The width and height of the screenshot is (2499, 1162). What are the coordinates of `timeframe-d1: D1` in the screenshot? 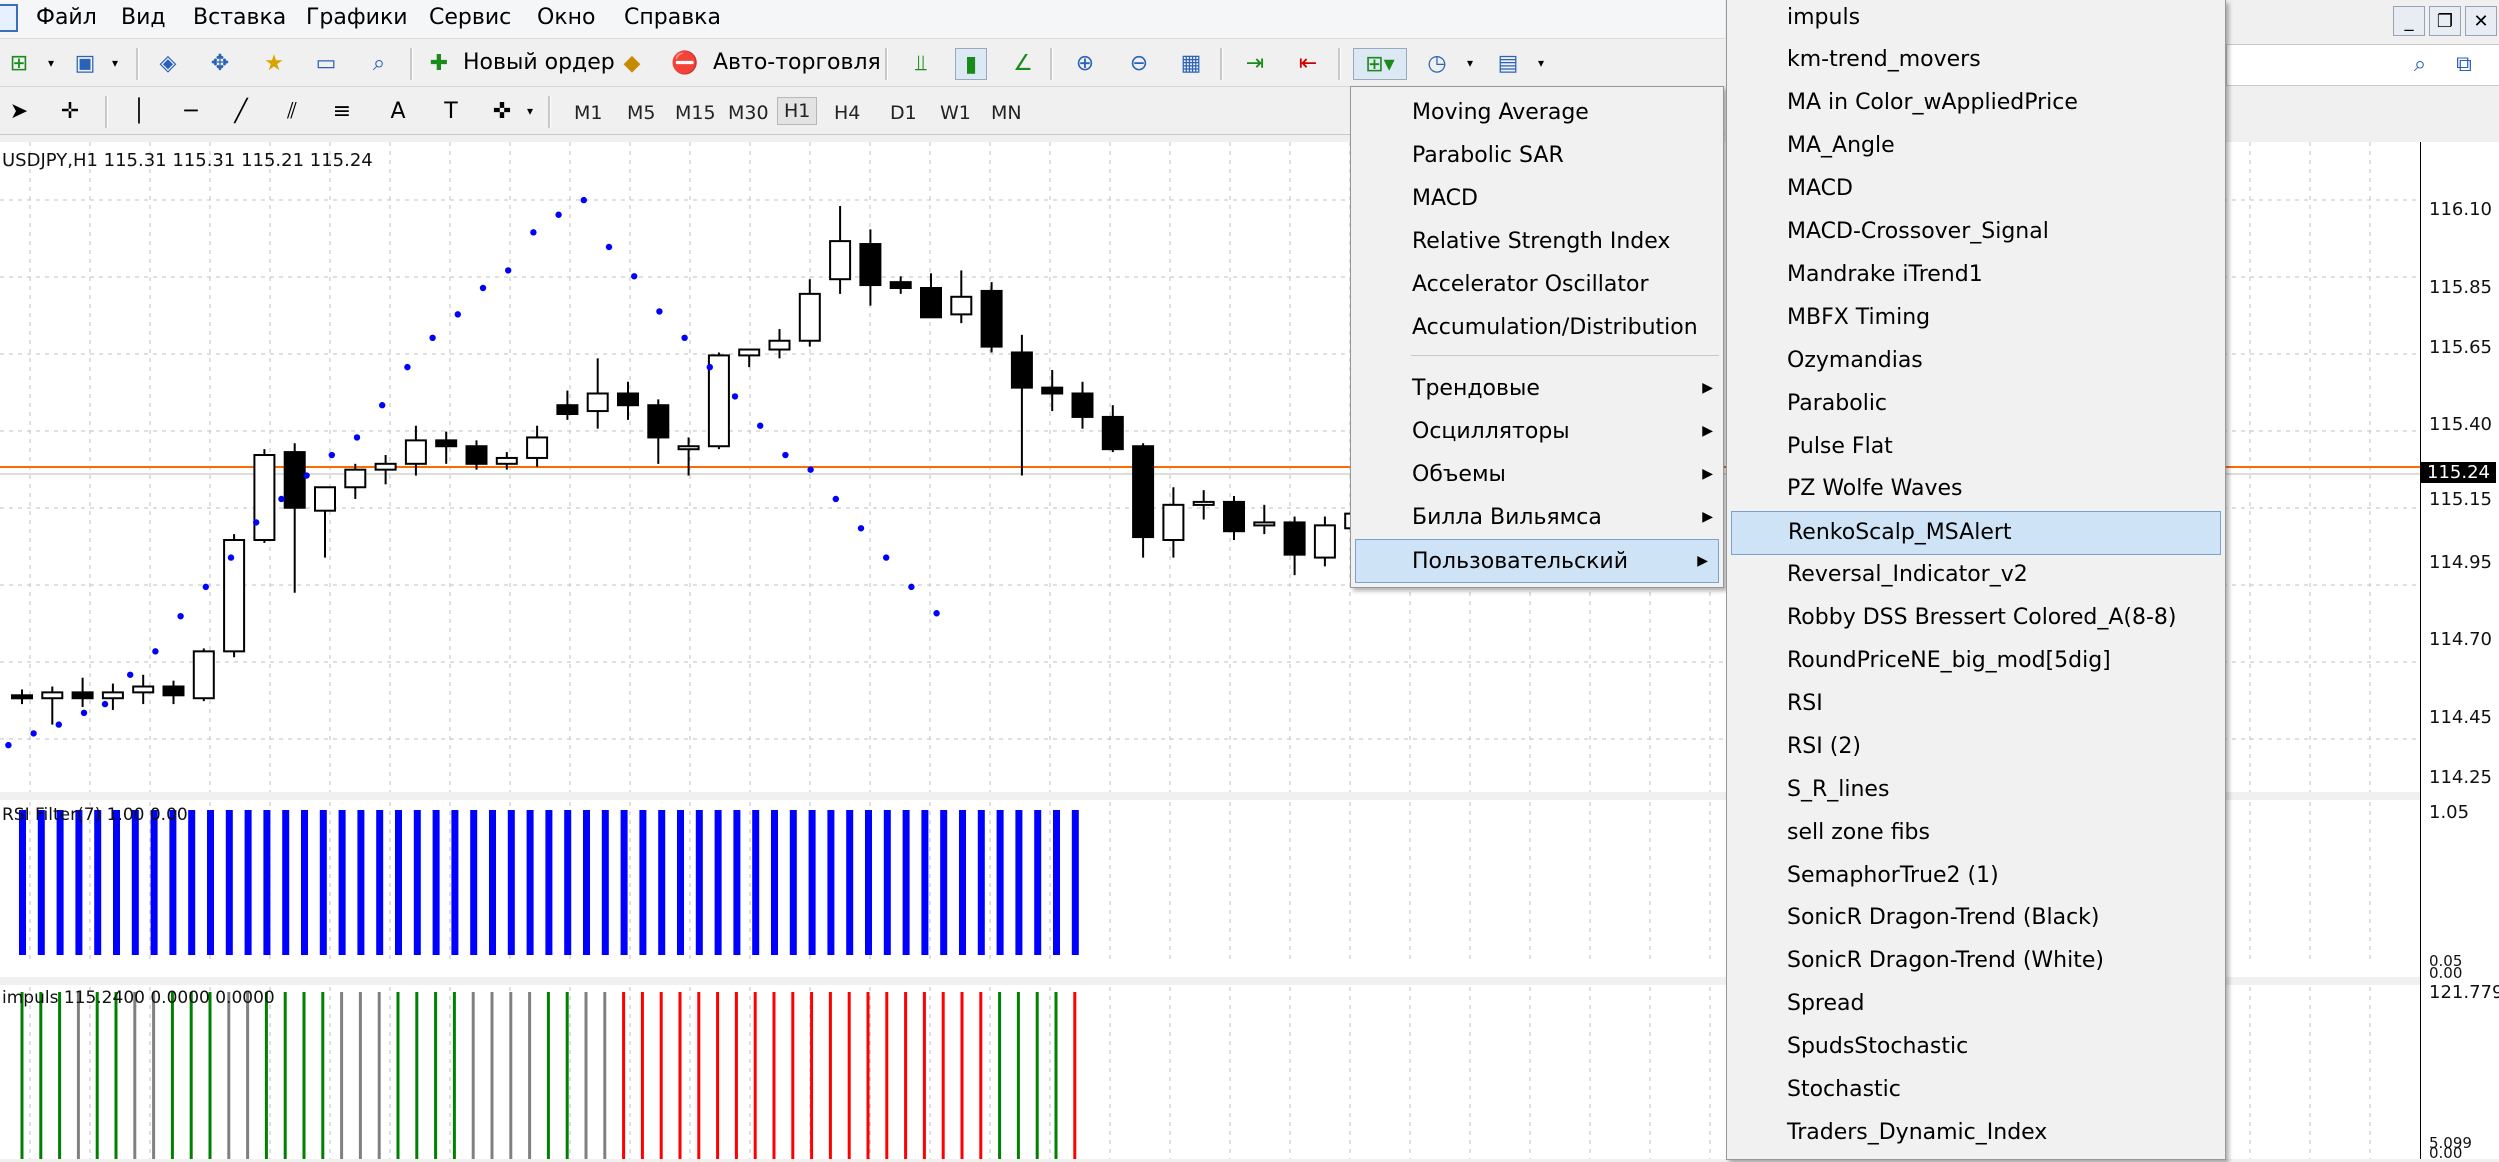 It's located at (903, 113).